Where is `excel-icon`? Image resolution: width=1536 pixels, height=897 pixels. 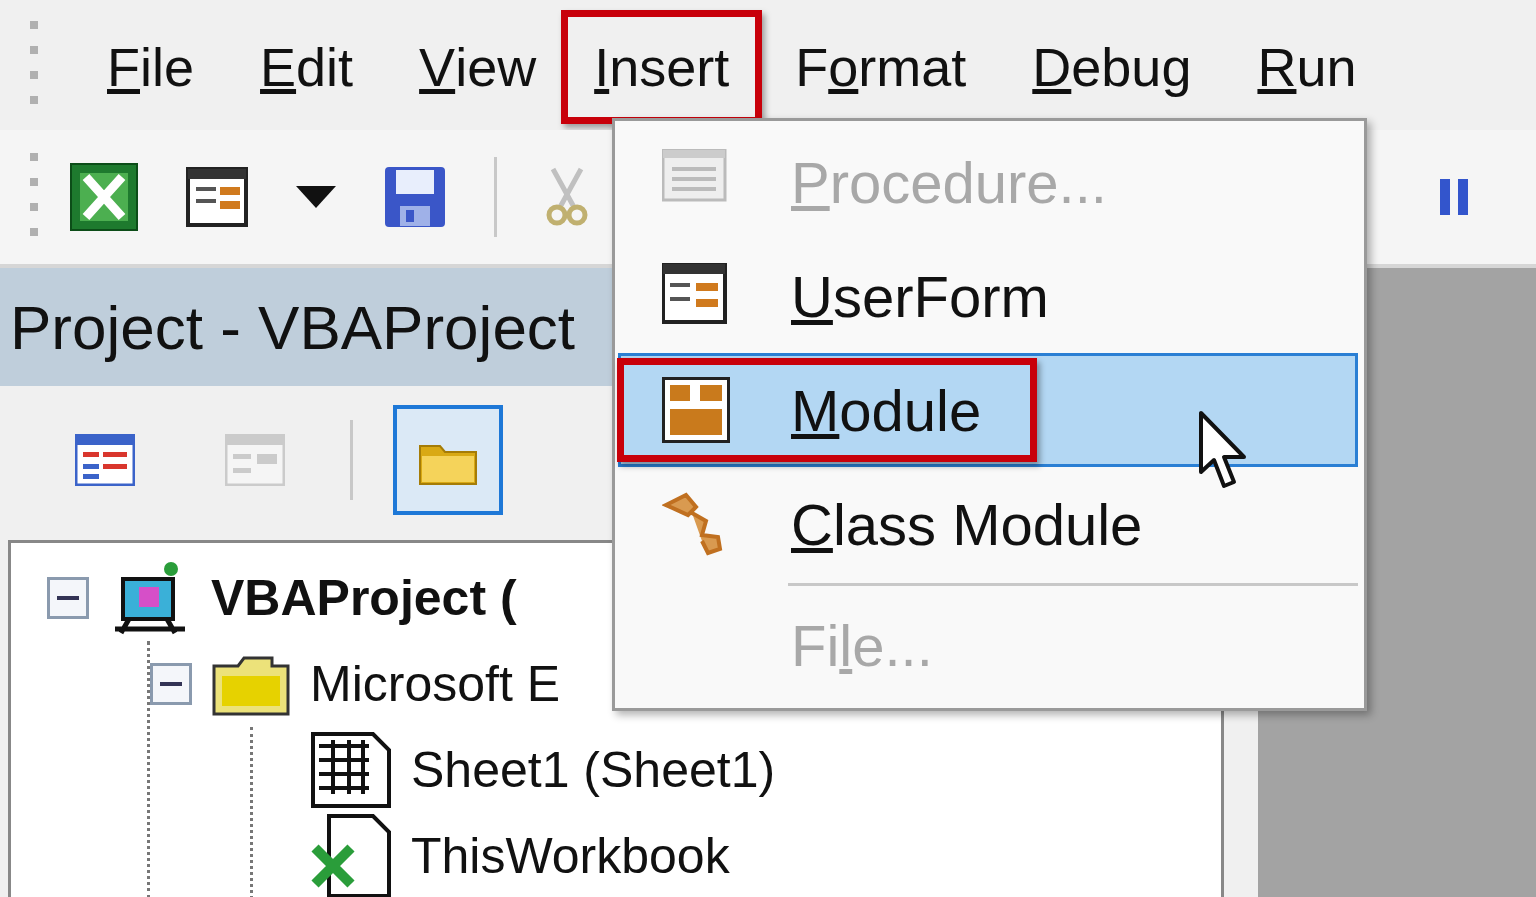
excel-icon is located at coordinates (104, 197).